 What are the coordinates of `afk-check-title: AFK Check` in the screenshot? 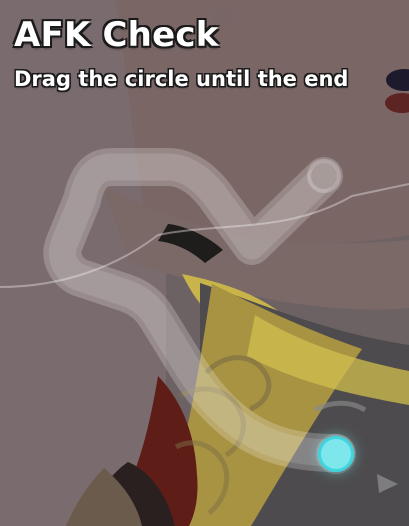 It's located at (116, 35).